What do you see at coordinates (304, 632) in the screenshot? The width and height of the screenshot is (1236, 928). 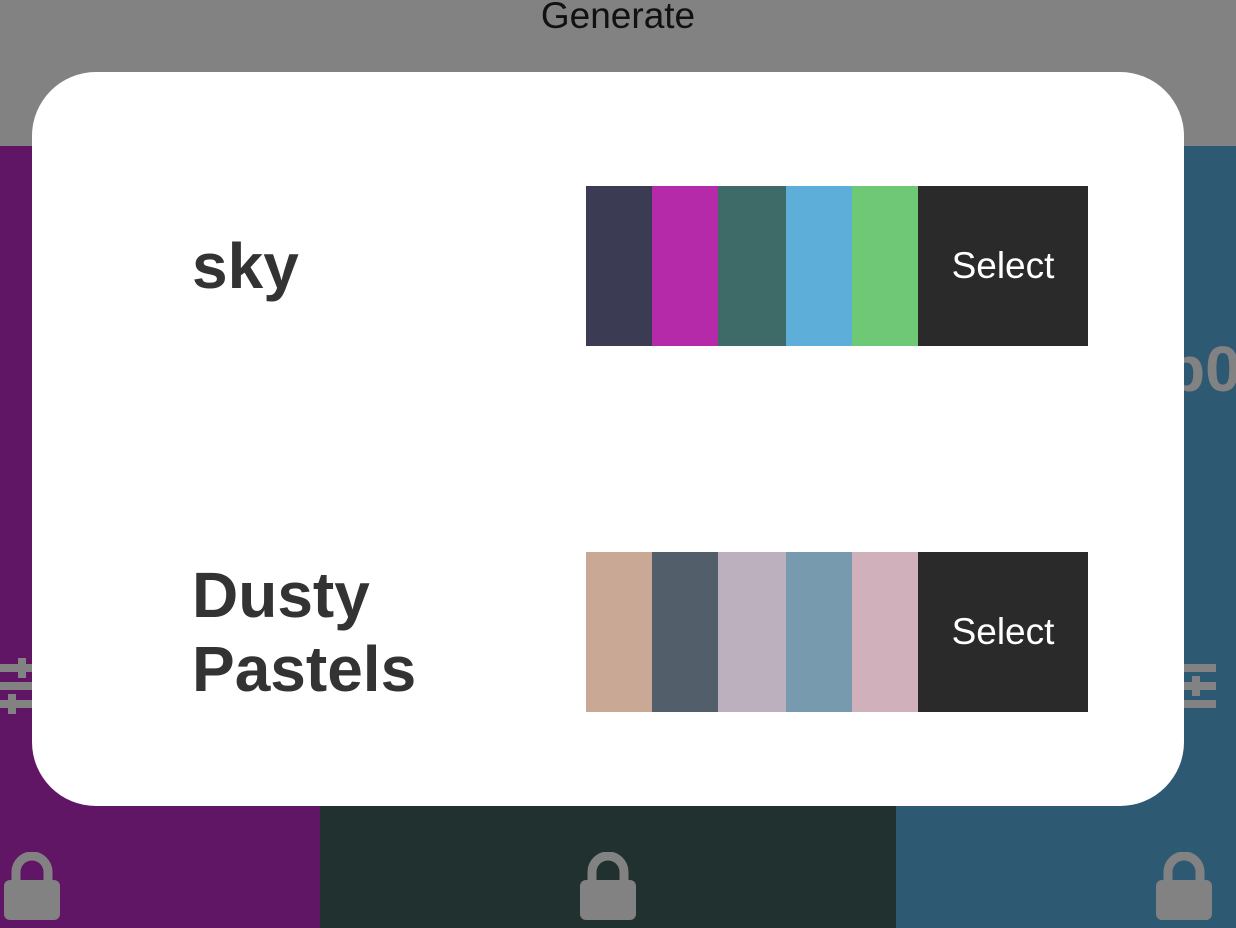 I see `palette-name: Dusty Pastels` at bounding box center [304, 632].